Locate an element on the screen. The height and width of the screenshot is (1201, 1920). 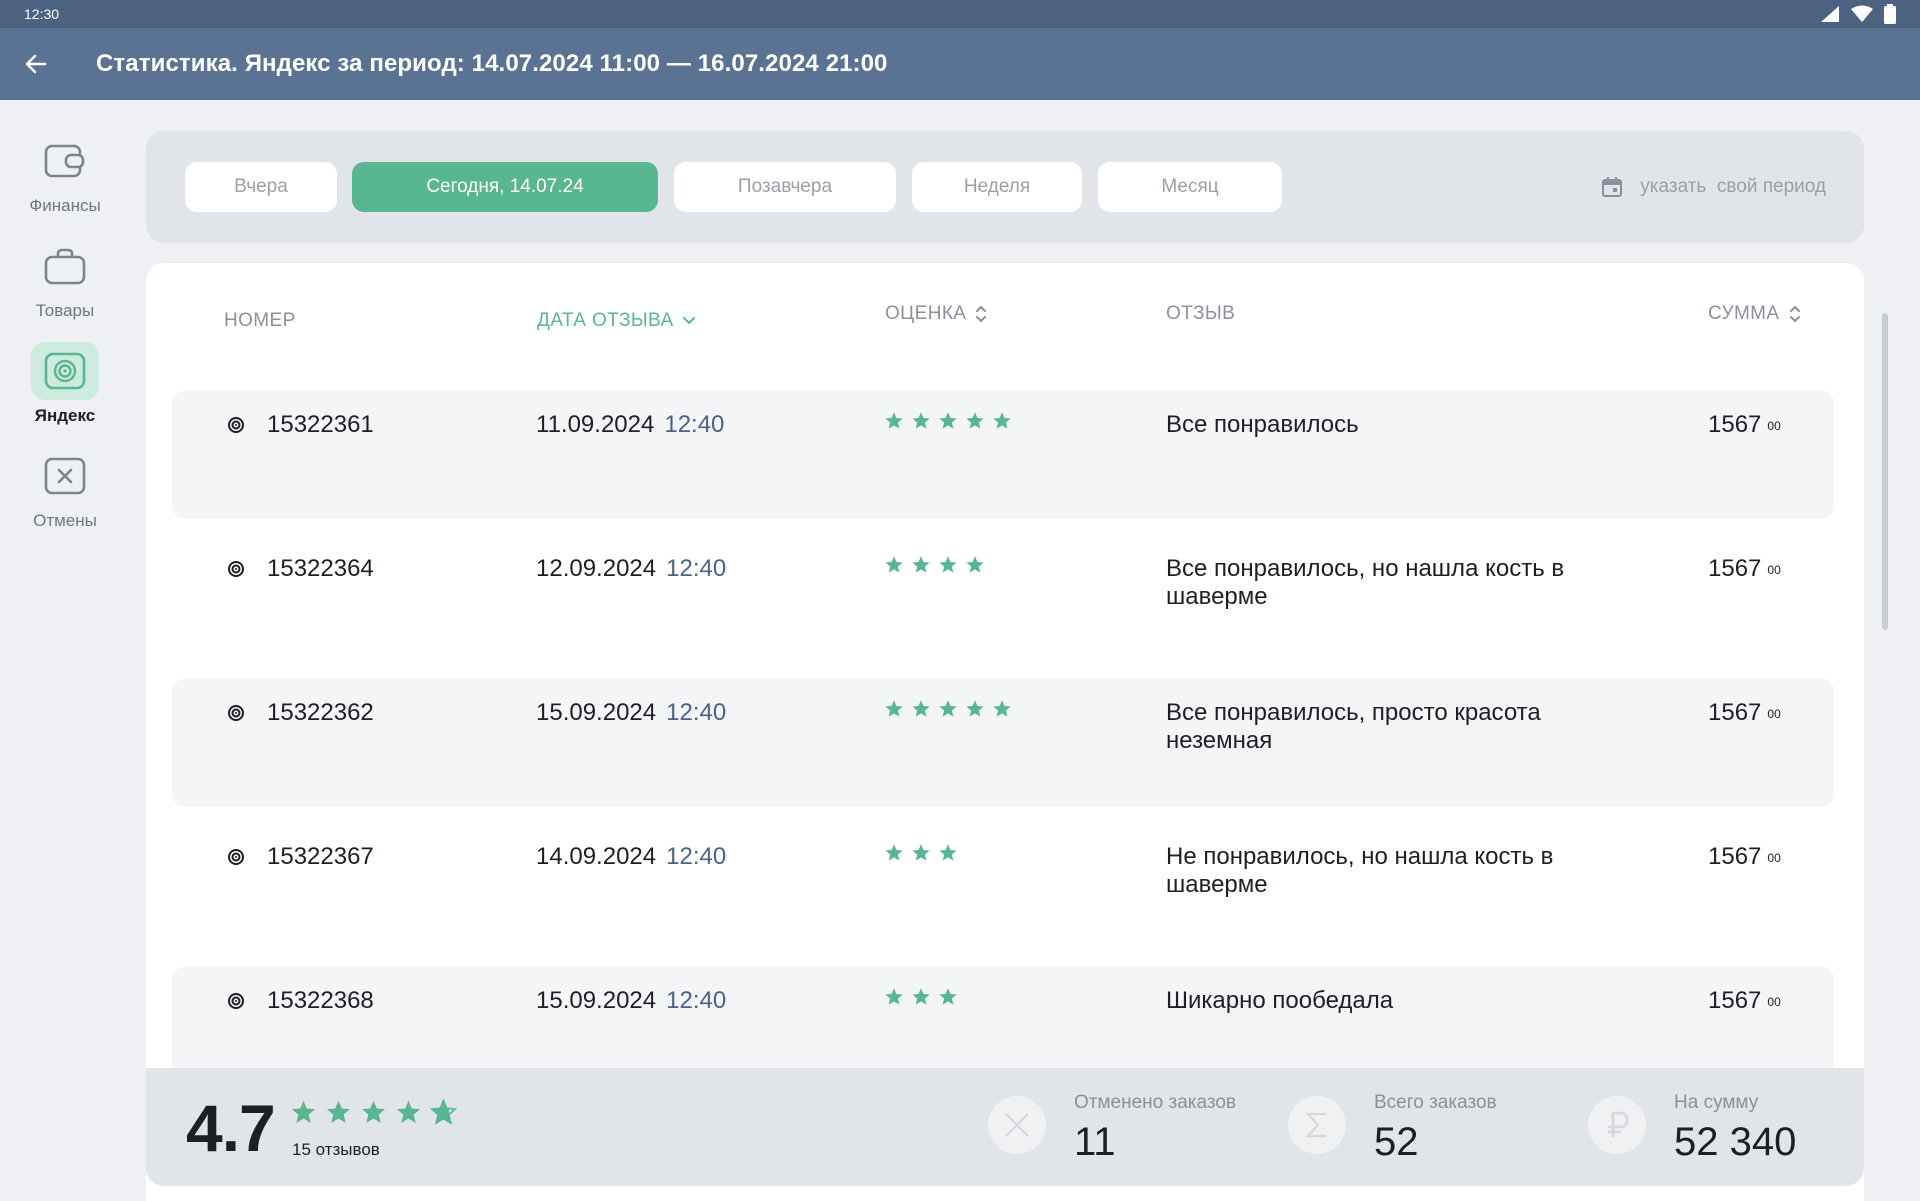
order-number-cell: 15322368 is located at coordinates (300, 1001).